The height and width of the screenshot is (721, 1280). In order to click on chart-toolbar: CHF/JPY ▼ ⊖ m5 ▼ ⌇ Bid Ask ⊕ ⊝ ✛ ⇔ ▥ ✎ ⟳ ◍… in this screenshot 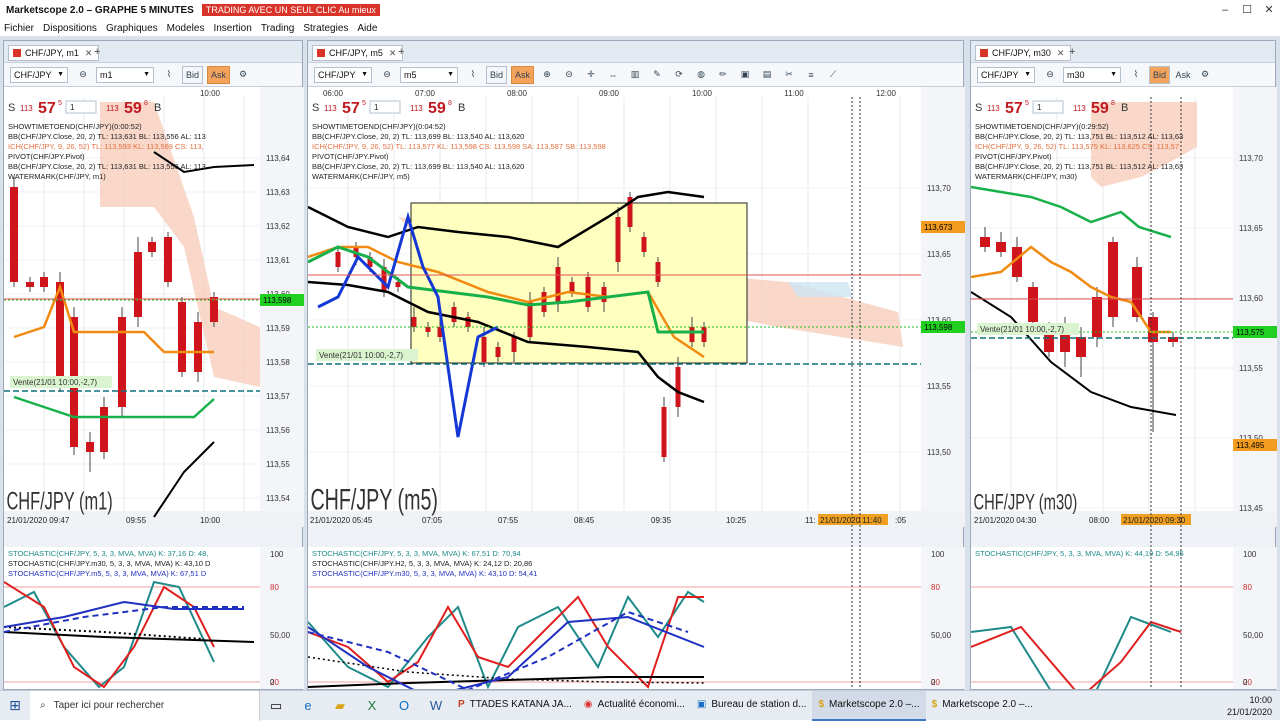, I will do `click(635, 75)`.